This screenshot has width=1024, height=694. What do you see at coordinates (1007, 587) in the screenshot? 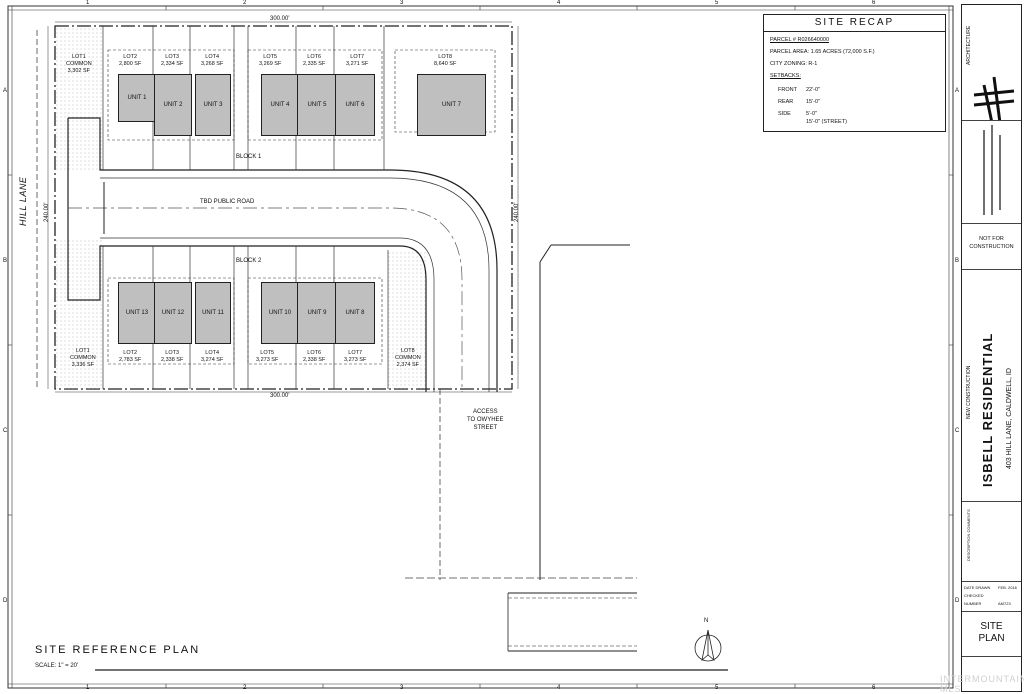
I see `date-drawn-value: FEB. 2016` at bounding box center [1007, 587].